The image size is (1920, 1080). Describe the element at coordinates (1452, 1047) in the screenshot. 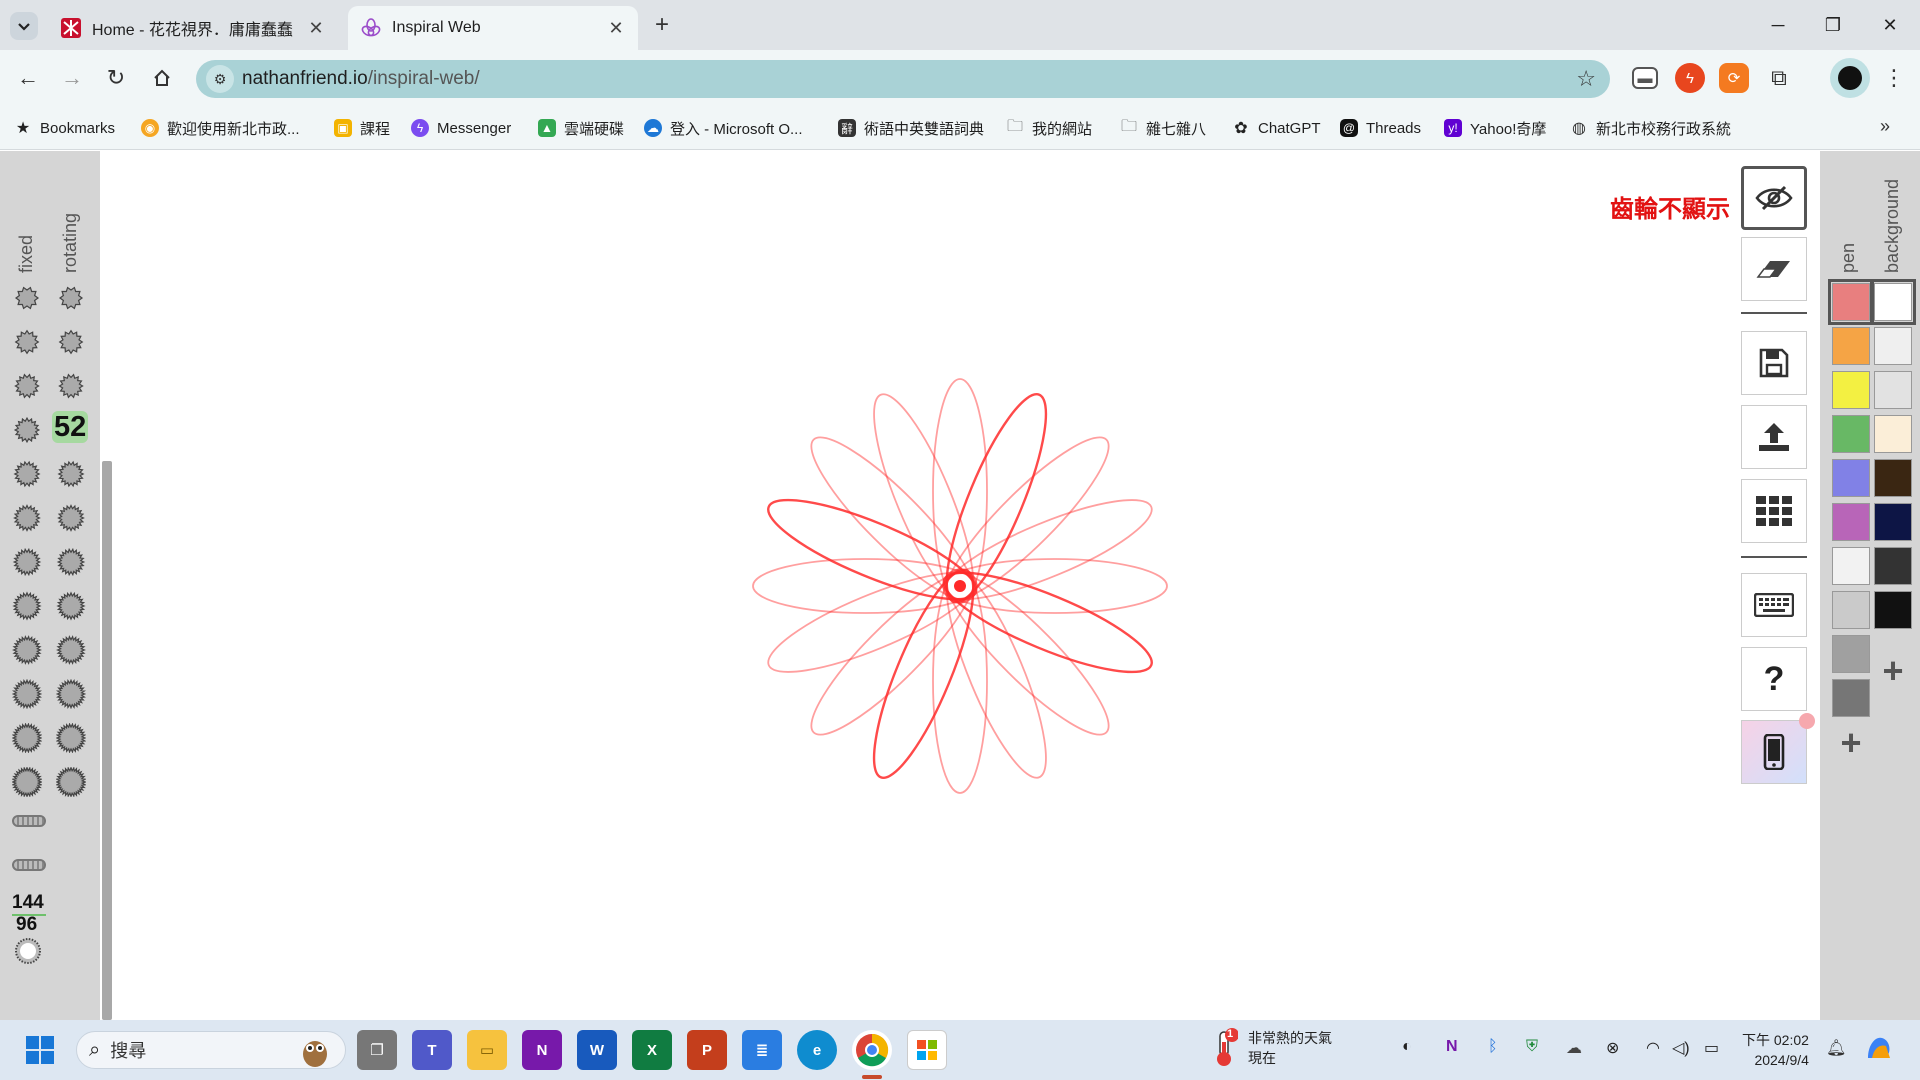

I see `onenote-tray-icon: N` at that location.